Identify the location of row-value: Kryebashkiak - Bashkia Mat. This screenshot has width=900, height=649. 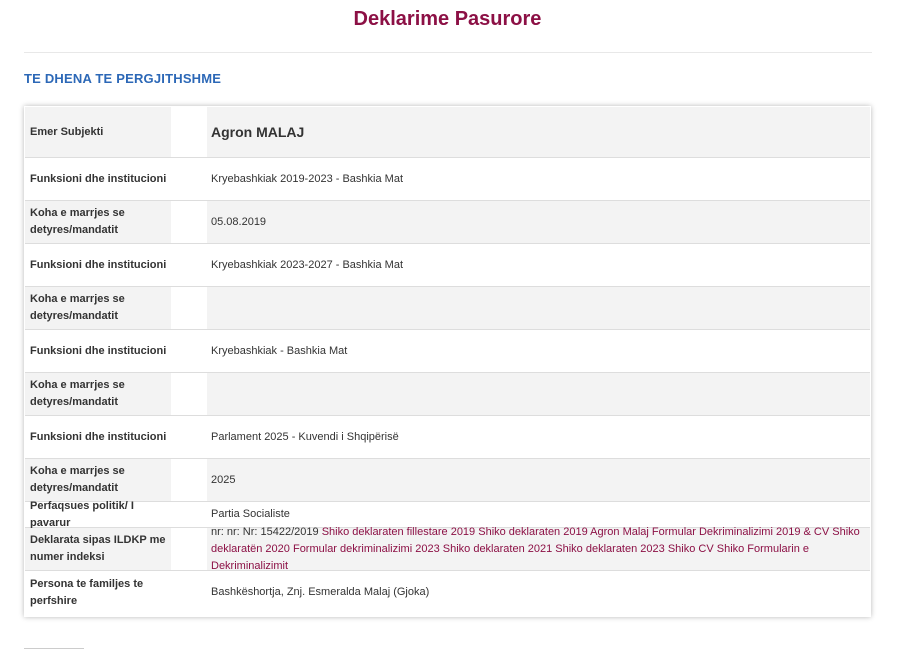
(279, 350).